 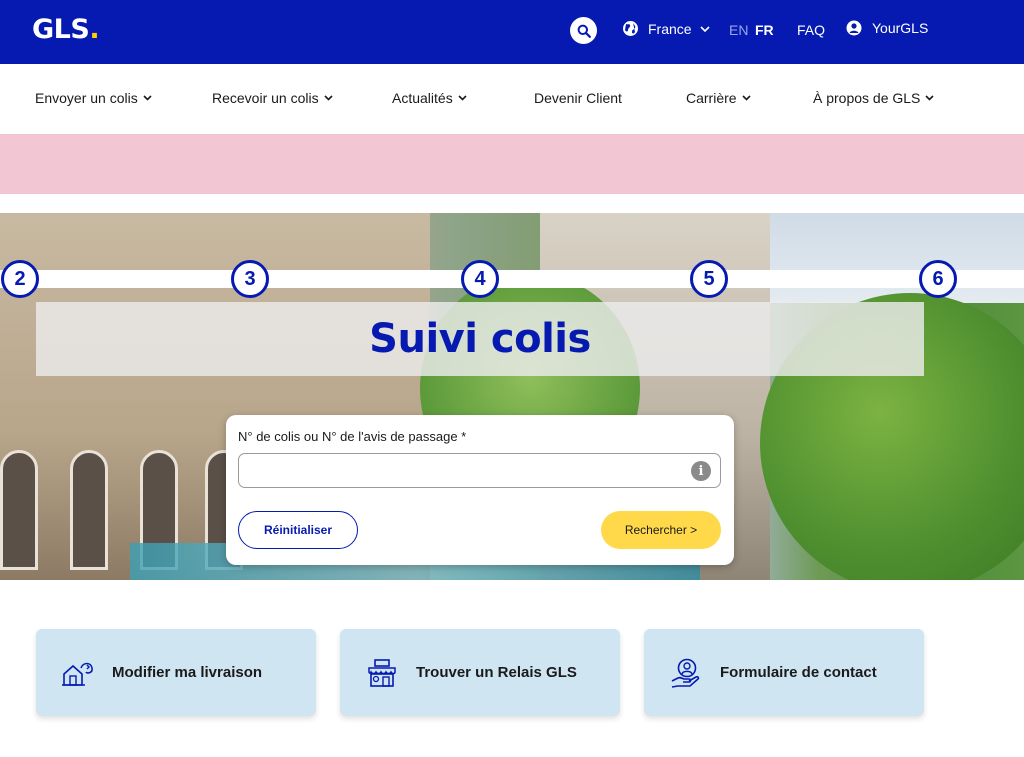 I want to click on nav-carriere: Carrière, so click(x=718, y=98).